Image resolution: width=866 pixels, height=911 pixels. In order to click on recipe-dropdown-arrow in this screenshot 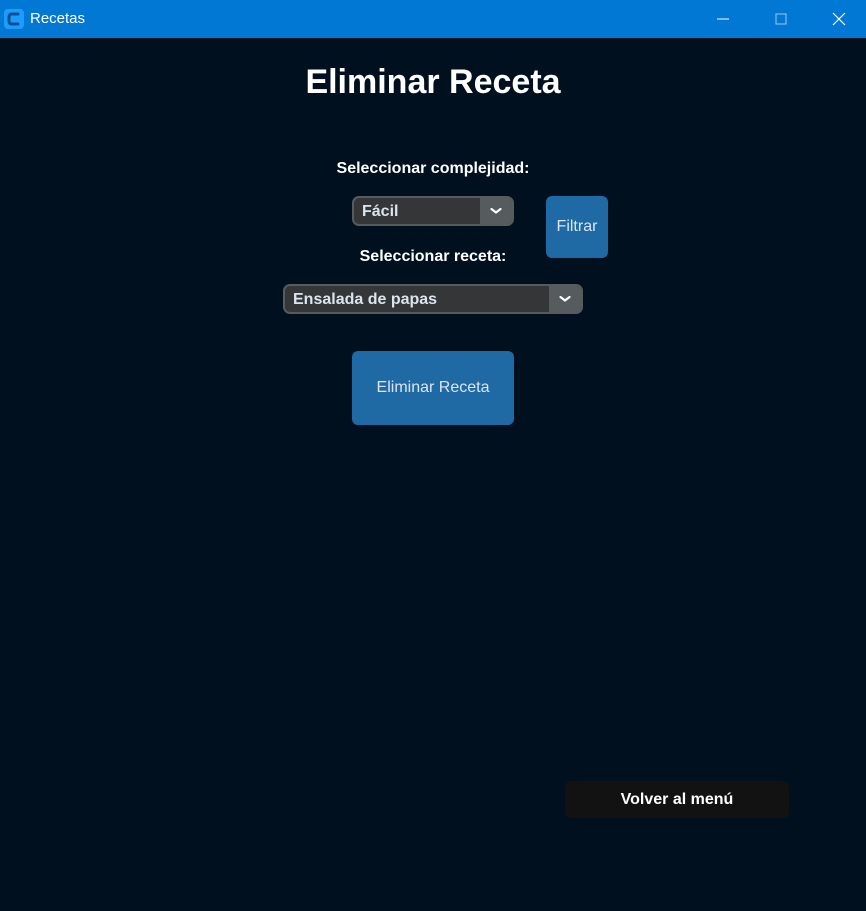, I will do `click(565, 299)`.